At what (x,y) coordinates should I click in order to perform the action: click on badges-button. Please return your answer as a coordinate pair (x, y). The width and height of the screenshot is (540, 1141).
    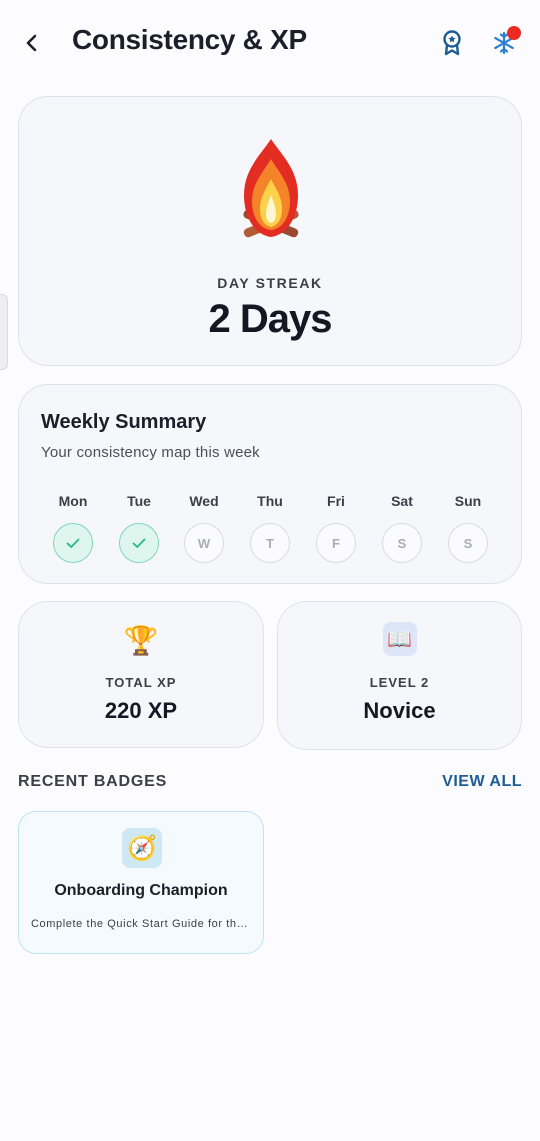
    Looking at the image, I should click on (452, 43).